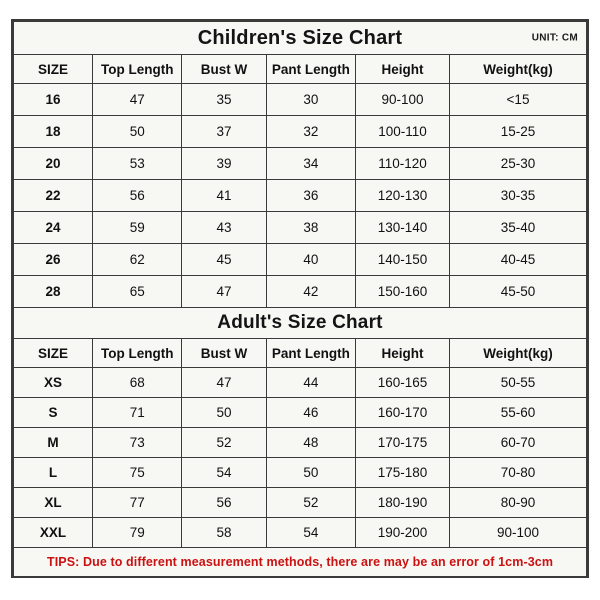  I want to click on adult-title-cell: Adult's Size Chart, so click(300, 323).